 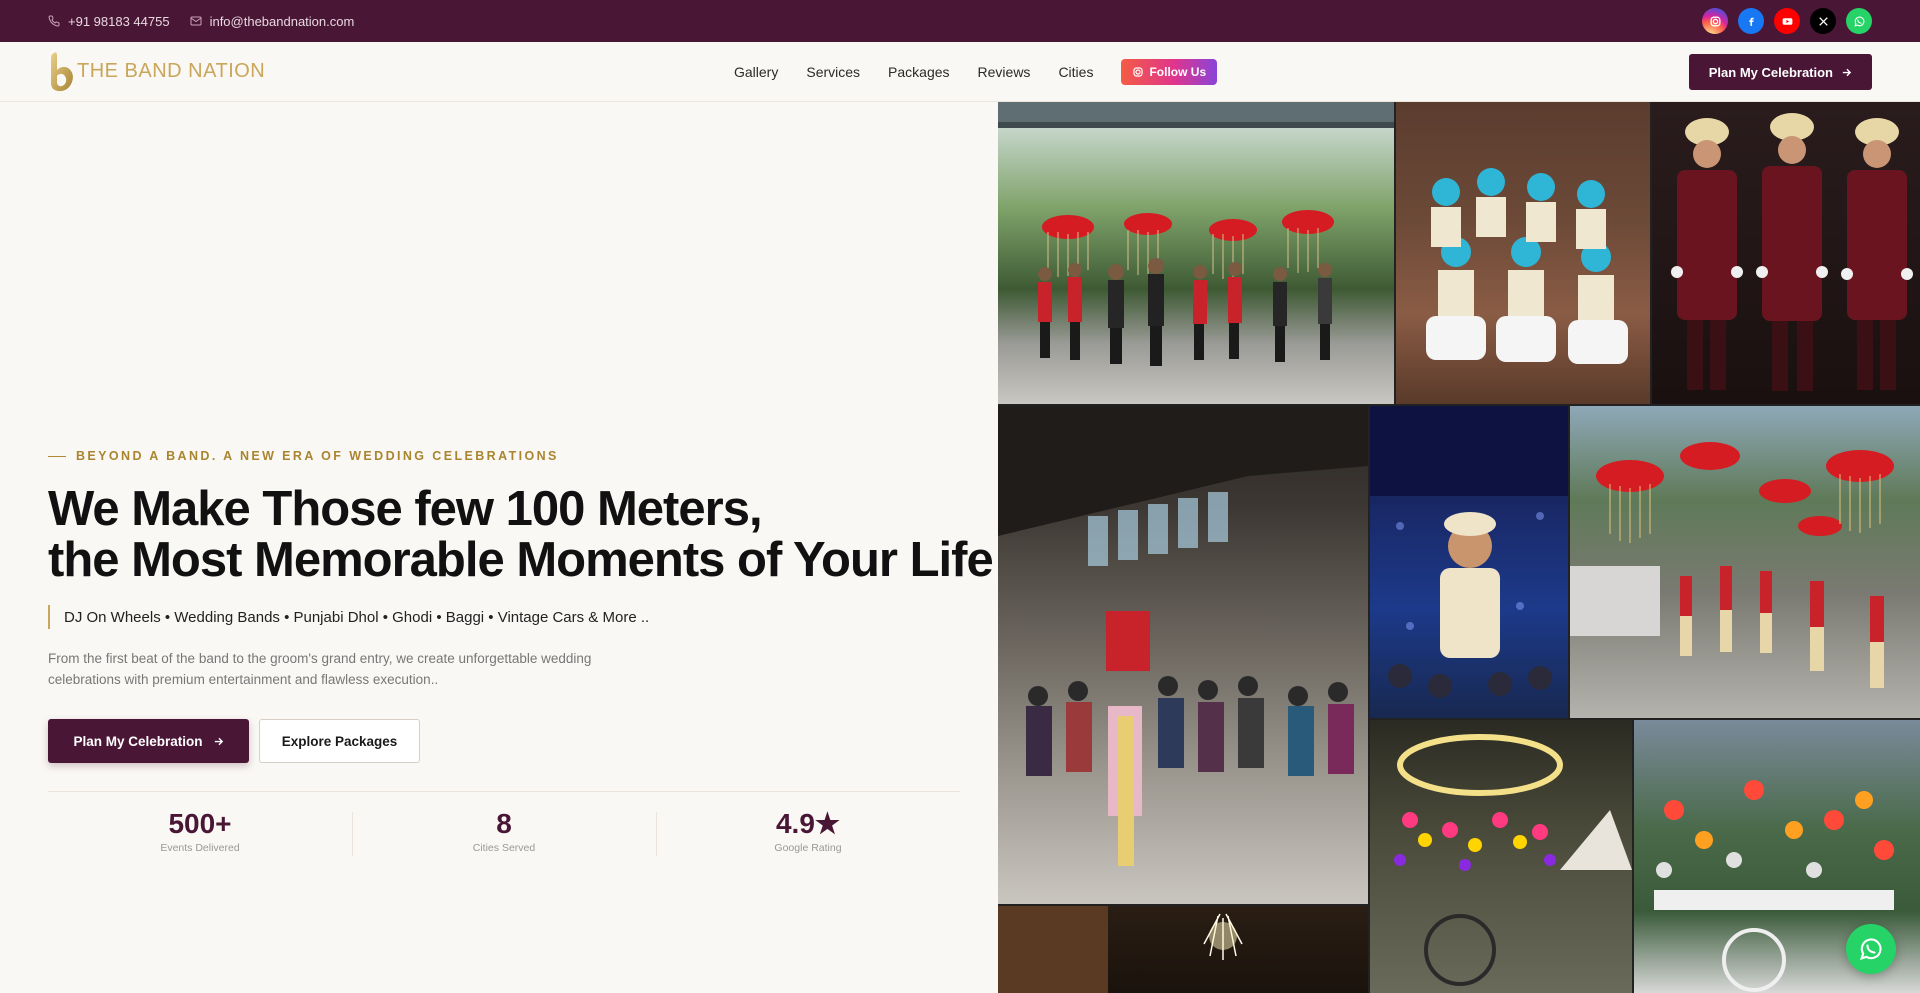 What do you see at coordinates (200, 848) in the screenshot?
I see `stat-label: Events Delivered` at bounding box center [200, 848].